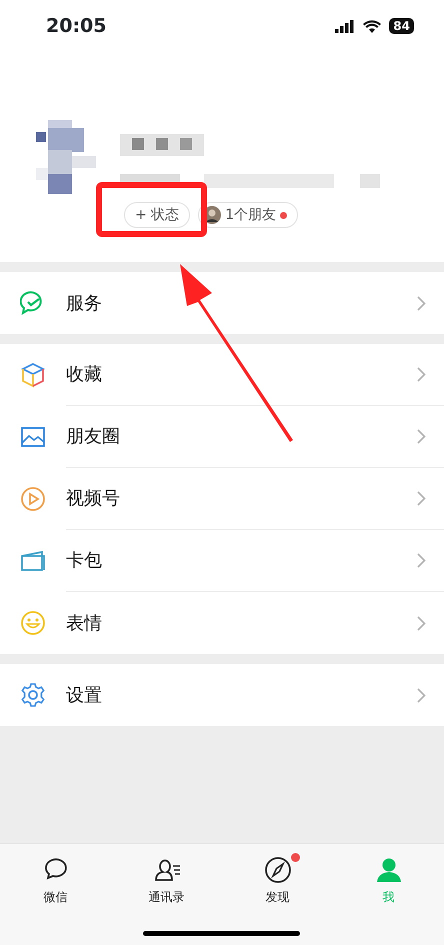  What do you see at coordinates (388, 870) in the screenshot?
I see `person-icon` at bounding box center [388, 870].